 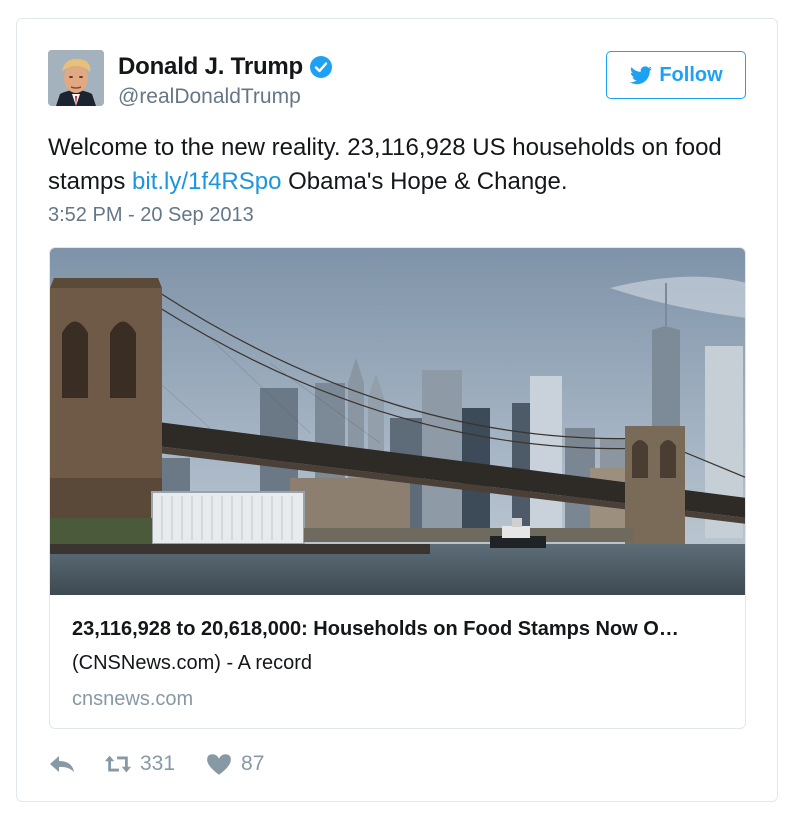 What do you see at coordinates (206, 181) in the screenshot?
I see `tweet-link: bit.ly/1f4RSpo` at bounding box center [206, 181].